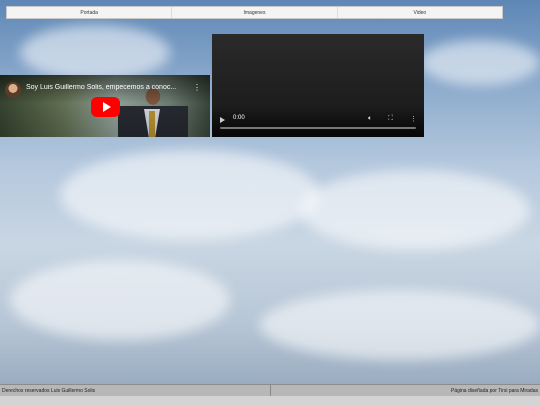 The height and width of the screenshot is (405, 540). Describe the element at coordinates (420, 12) in the screenshot. I see `nav-video: Video` at that location.